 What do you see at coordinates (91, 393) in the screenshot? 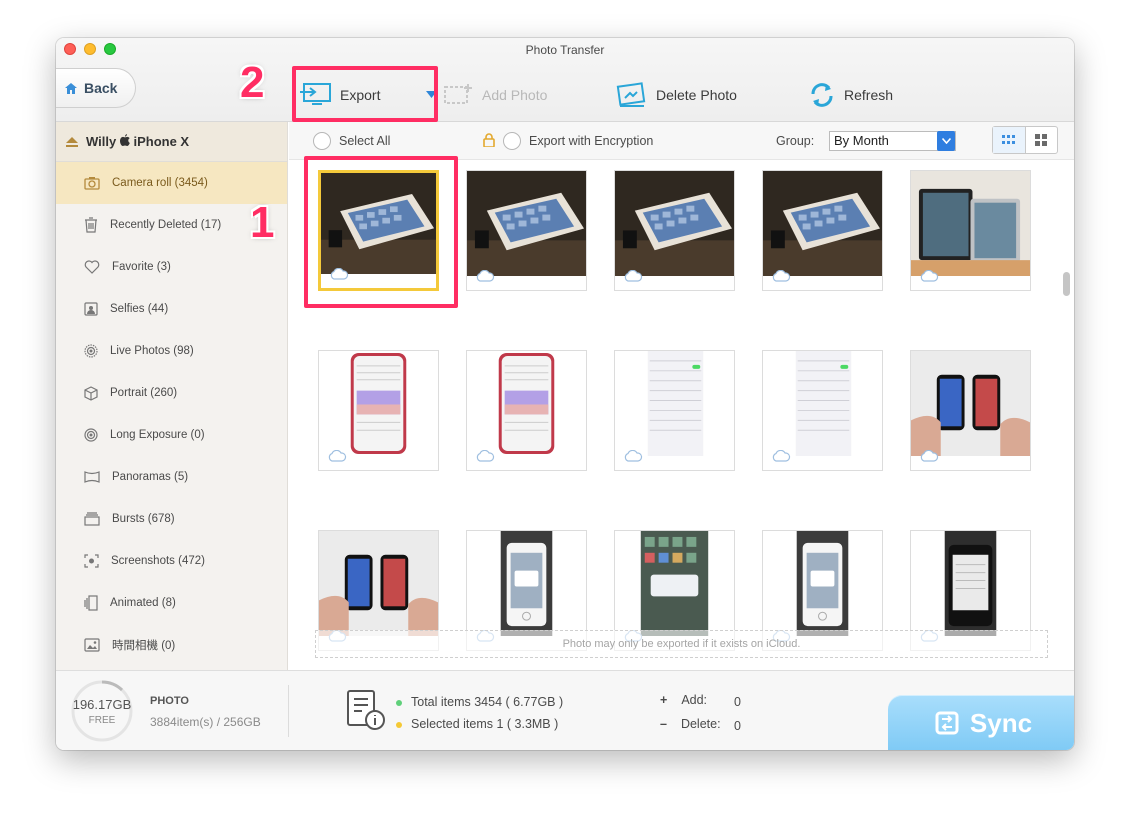
I see `cube-icon` at bounding box center [91, 393].